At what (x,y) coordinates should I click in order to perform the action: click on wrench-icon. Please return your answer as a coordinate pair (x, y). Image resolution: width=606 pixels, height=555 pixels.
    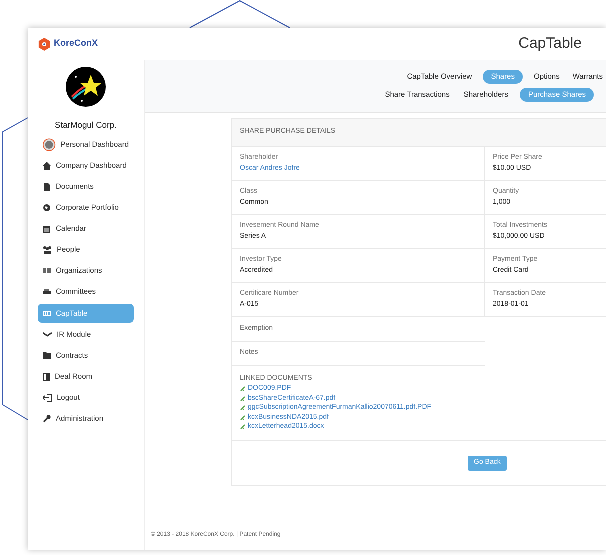
    Looking at the image, I should click on (47, 418).